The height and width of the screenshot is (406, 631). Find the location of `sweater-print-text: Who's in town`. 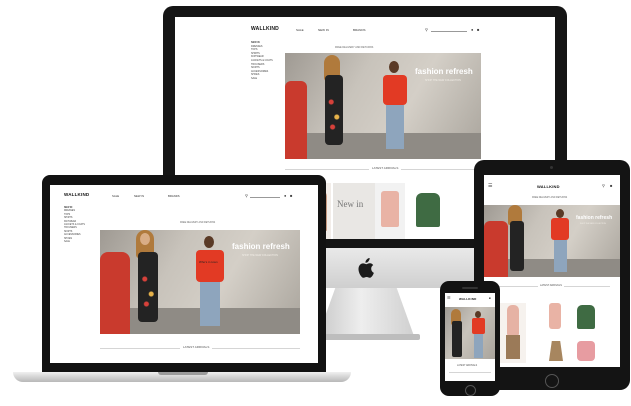

sweater-print-text: Who's in town is located at coordinates (208, 262).